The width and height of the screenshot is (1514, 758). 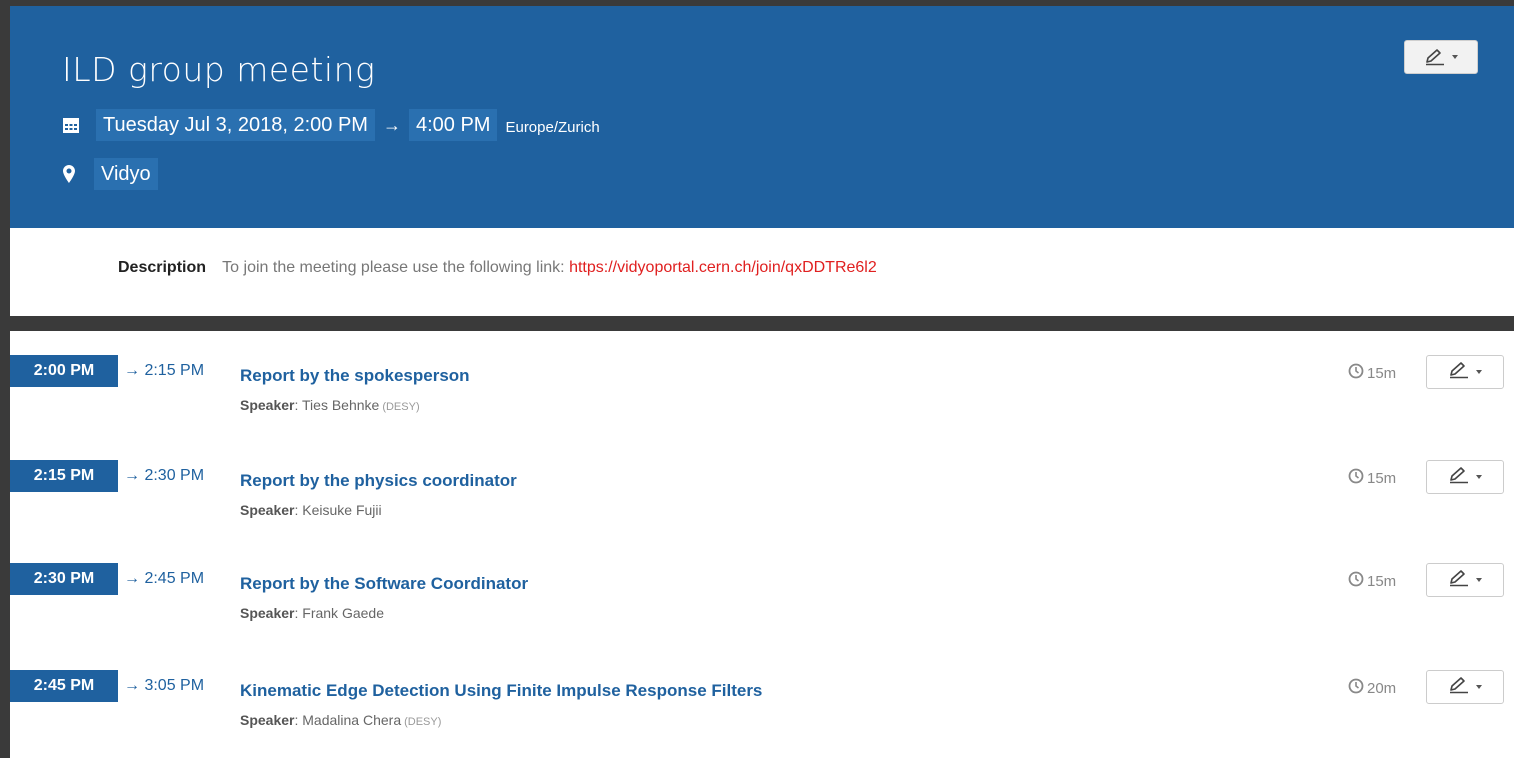 What do you see at coordinates (378, 481) in the screenshot?
I see `entry-title-link: Report by the physics coordinator` at bounding box center [378, 481].